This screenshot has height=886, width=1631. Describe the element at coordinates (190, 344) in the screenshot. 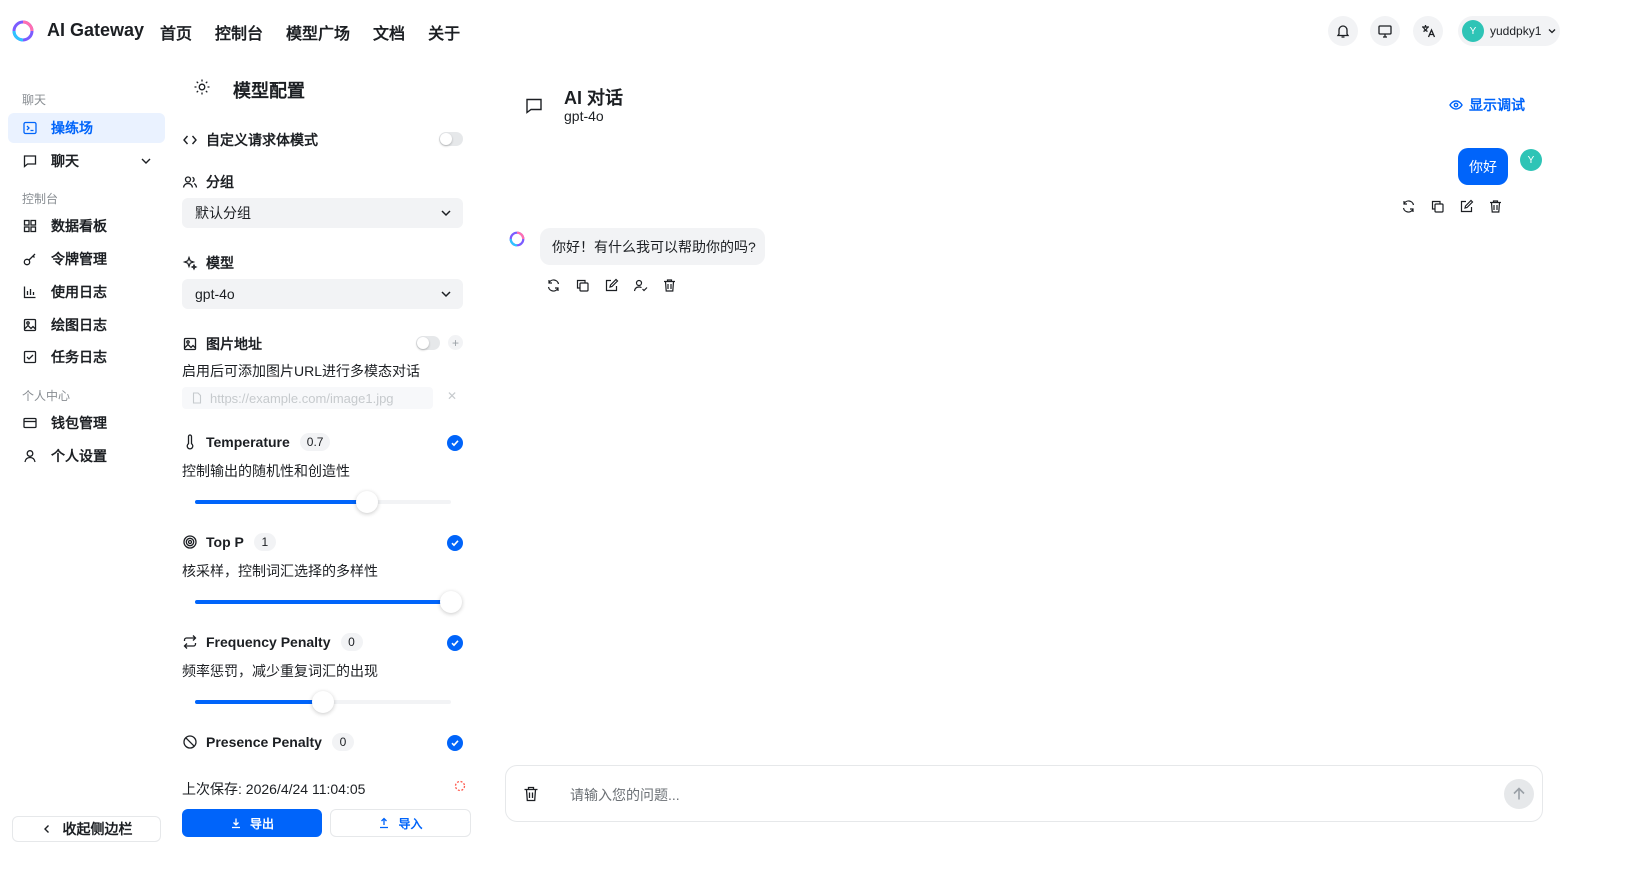

I see `image-icon` at that location.